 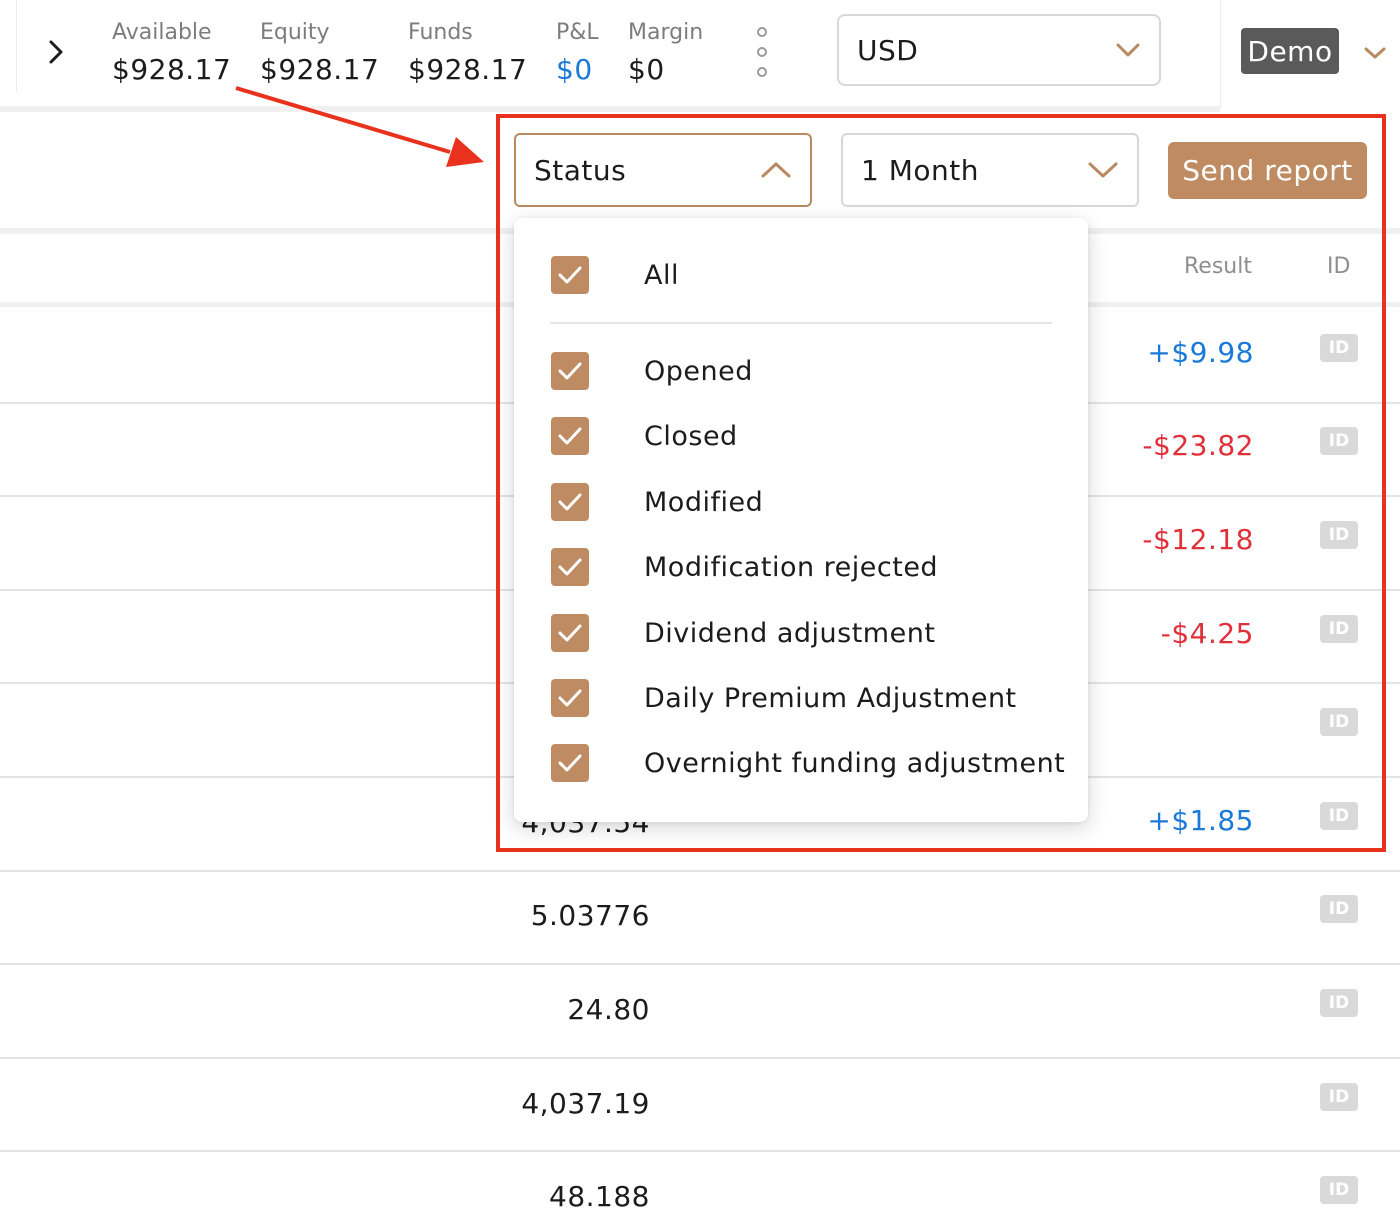 I want to click on sidebar-divider, so click(x=16, y=46).